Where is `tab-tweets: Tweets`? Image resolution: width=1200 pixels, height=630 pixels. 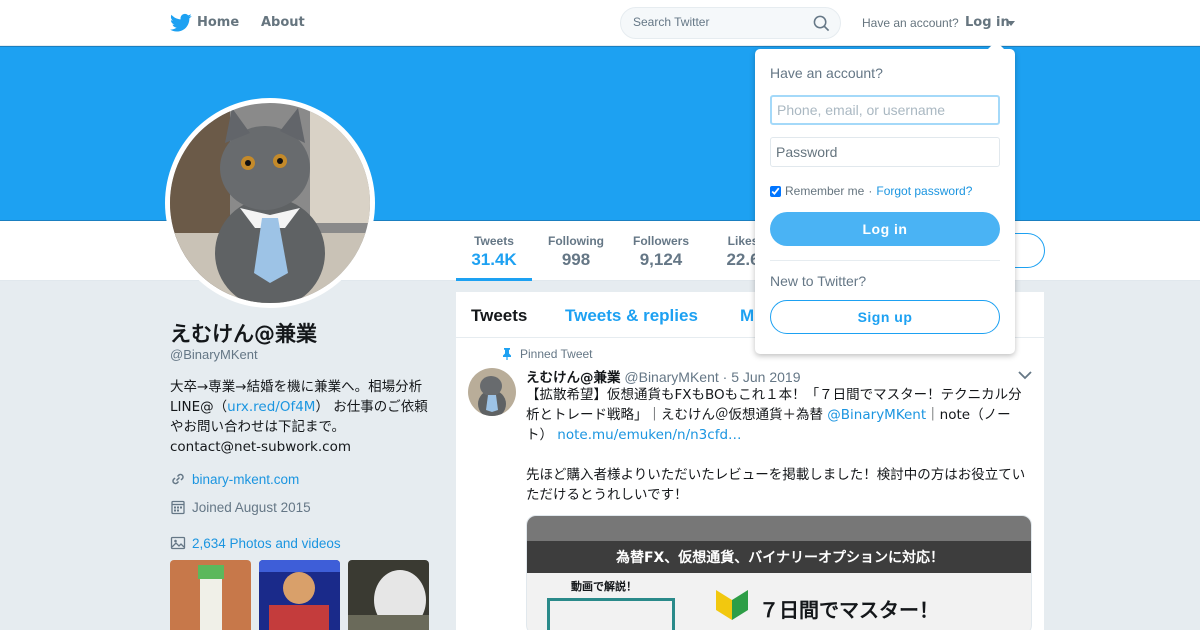
tab-tweets: Tweets is located at coordinates (499, 316).